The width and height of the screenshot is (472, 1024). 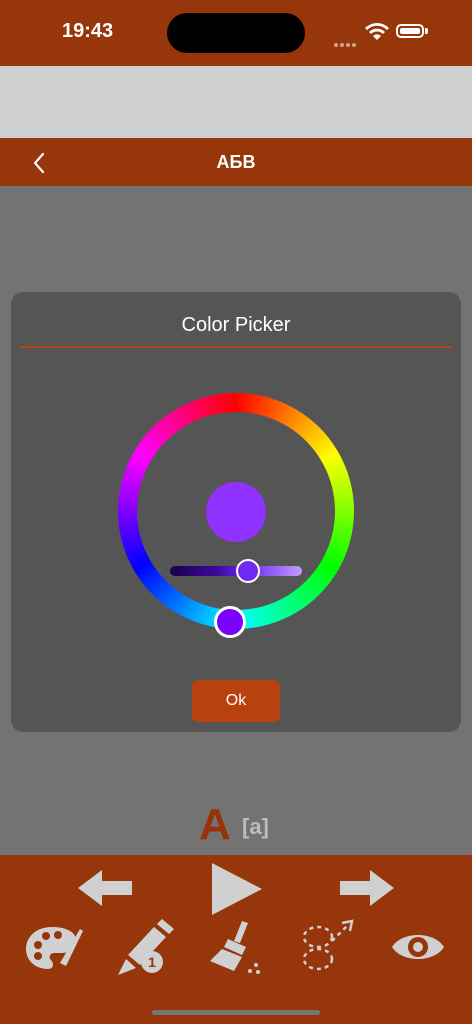 I want to click on status-time: 19:43, so click(x=88, y=31).